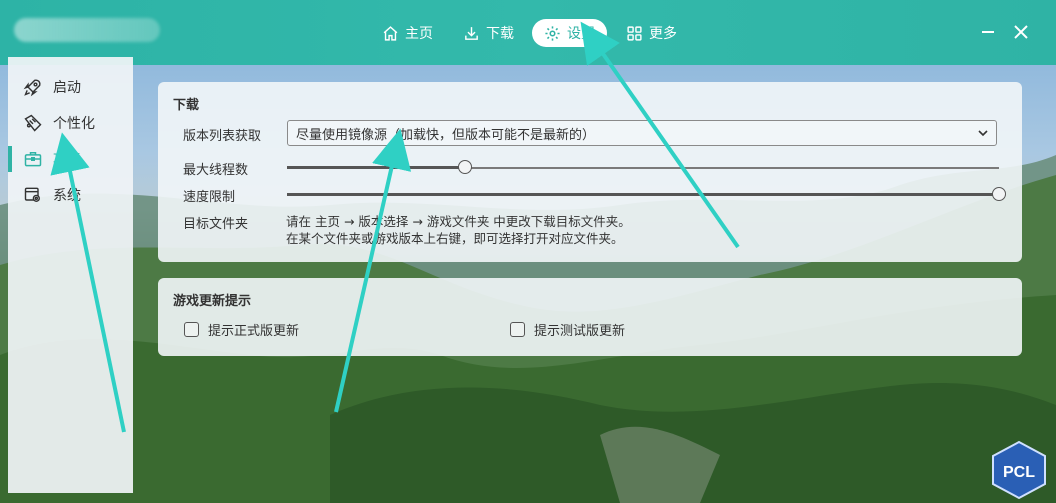 Image resolution: width=1056 pixels, height=503 pixels. I want to click on sidebar-item-system: 系统, so click(70, 195).